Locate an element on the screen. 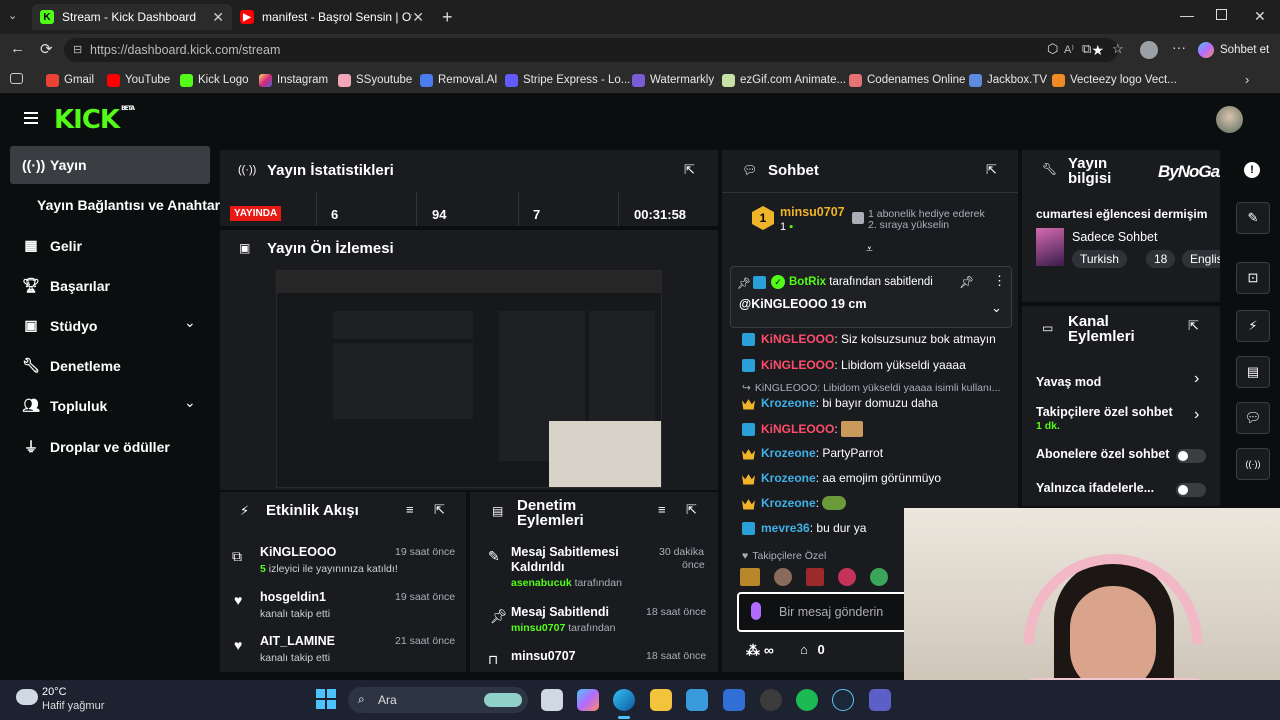  bookmark-gmail: Gmail is located at coordinates (70, 80).